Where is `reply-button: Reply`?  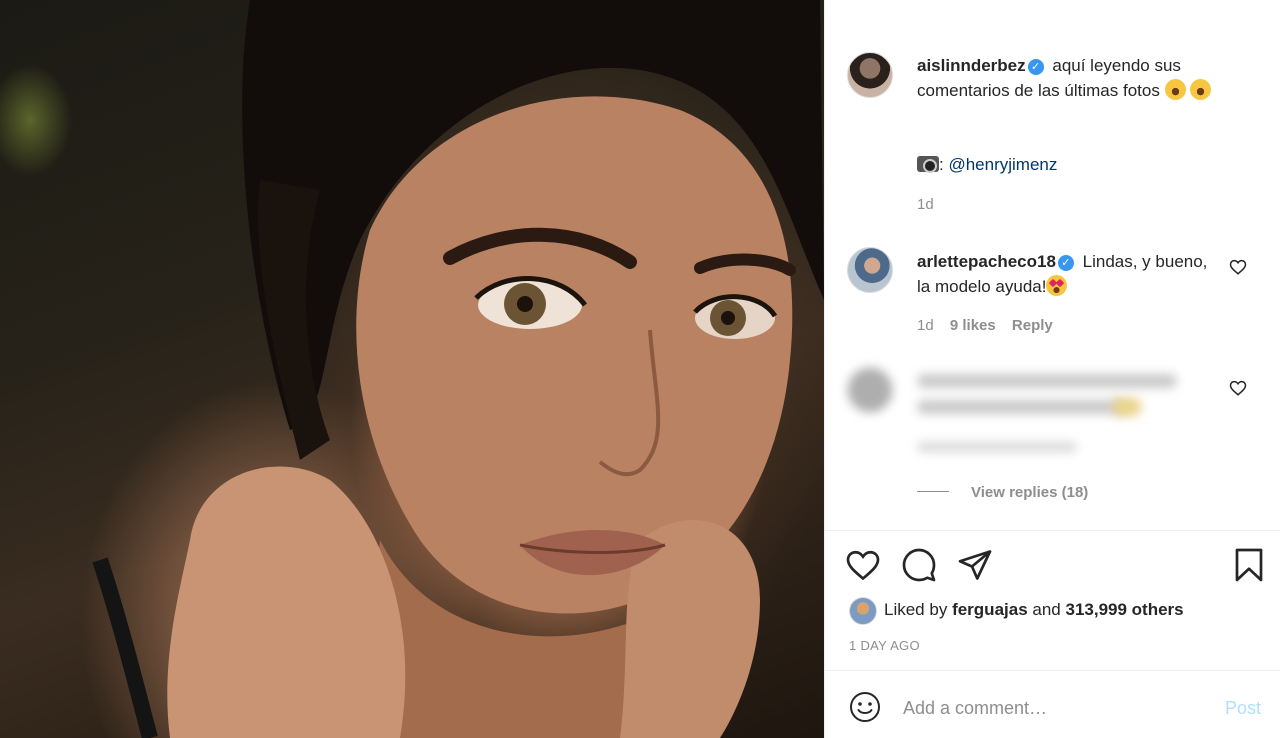
reply-button: Reply is located at coordinates (1032, 325).